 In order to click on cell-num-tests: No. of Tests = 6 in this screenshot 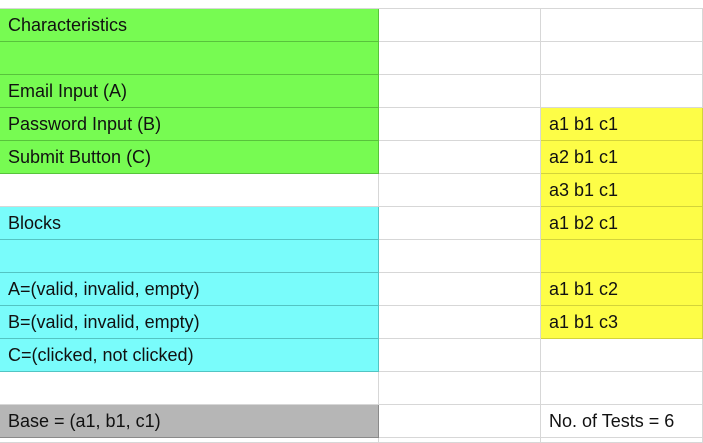, I will do `click(622, 421)`.